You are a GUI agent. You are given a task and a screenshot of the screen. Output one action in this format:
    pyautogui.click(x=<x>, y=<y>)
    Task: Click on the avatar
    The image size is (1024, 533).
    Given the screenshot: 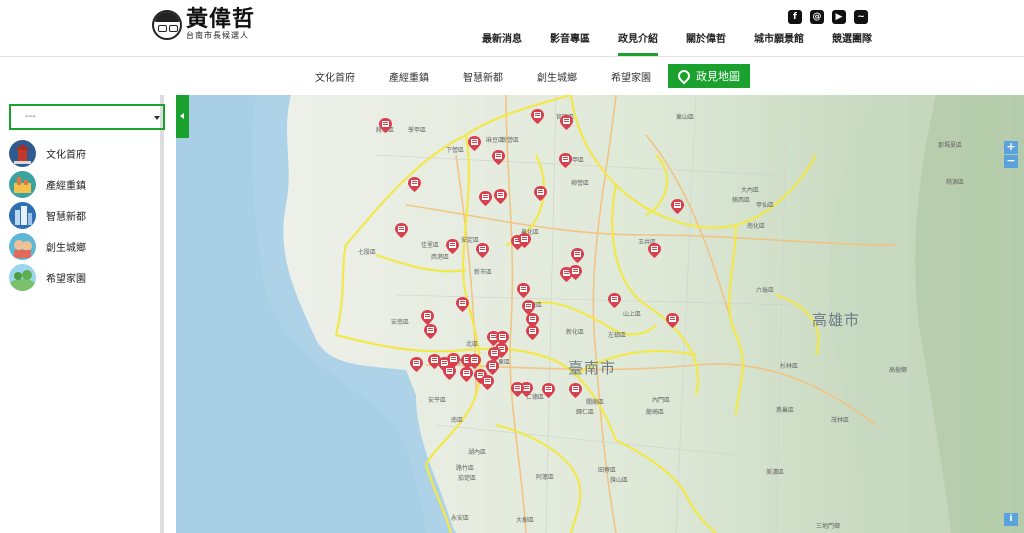 What is the action you would take?
    pyautogui.click(x=167, y=25)
    